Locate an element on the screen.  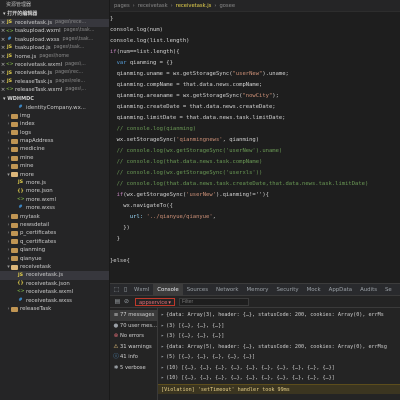
breadcrumb-item: gosee is located at coordinates (227, 6).